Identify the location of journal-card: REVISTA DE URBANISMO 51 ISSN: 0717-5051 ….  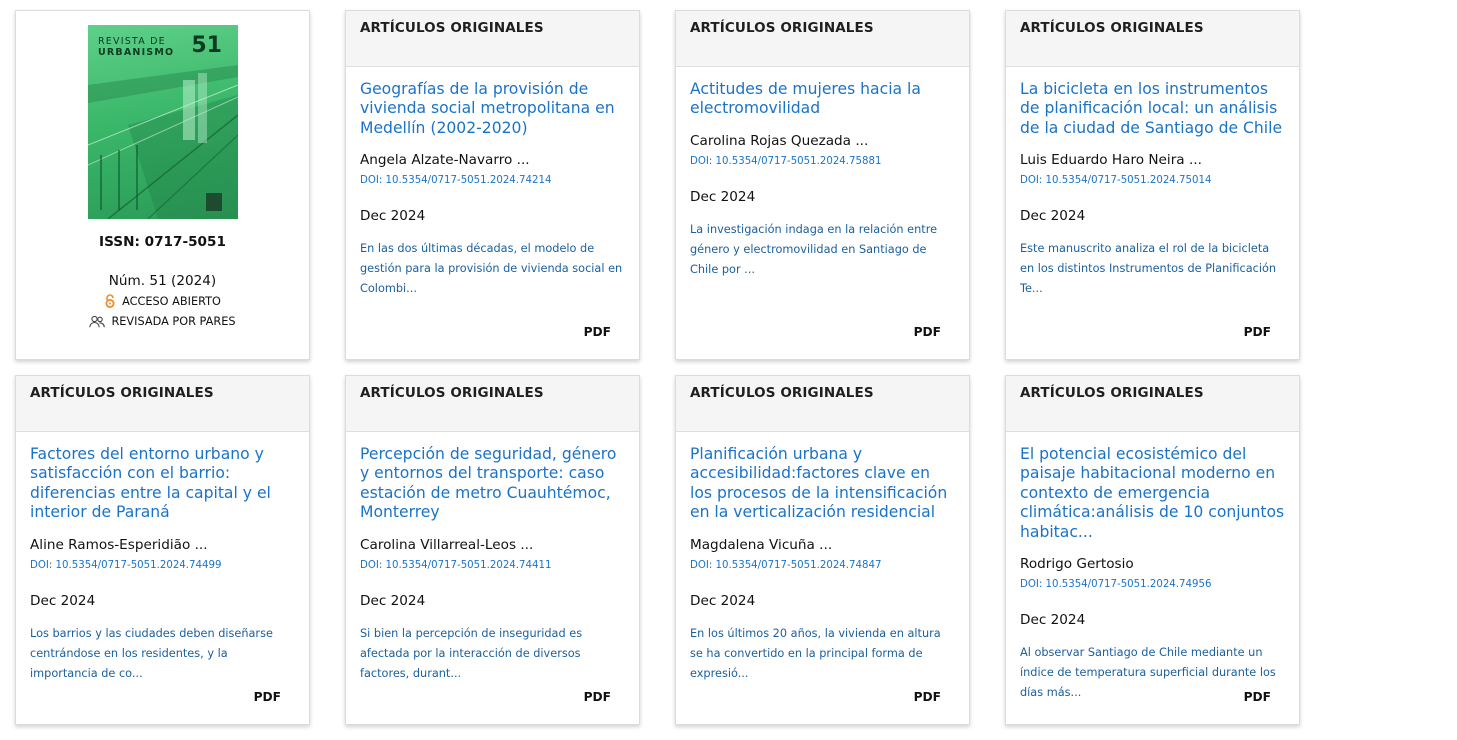
(162, 185).